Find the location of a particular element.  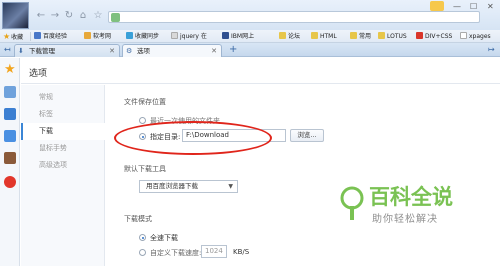

download-sidebar-icon is located at coordinates (10, 136).